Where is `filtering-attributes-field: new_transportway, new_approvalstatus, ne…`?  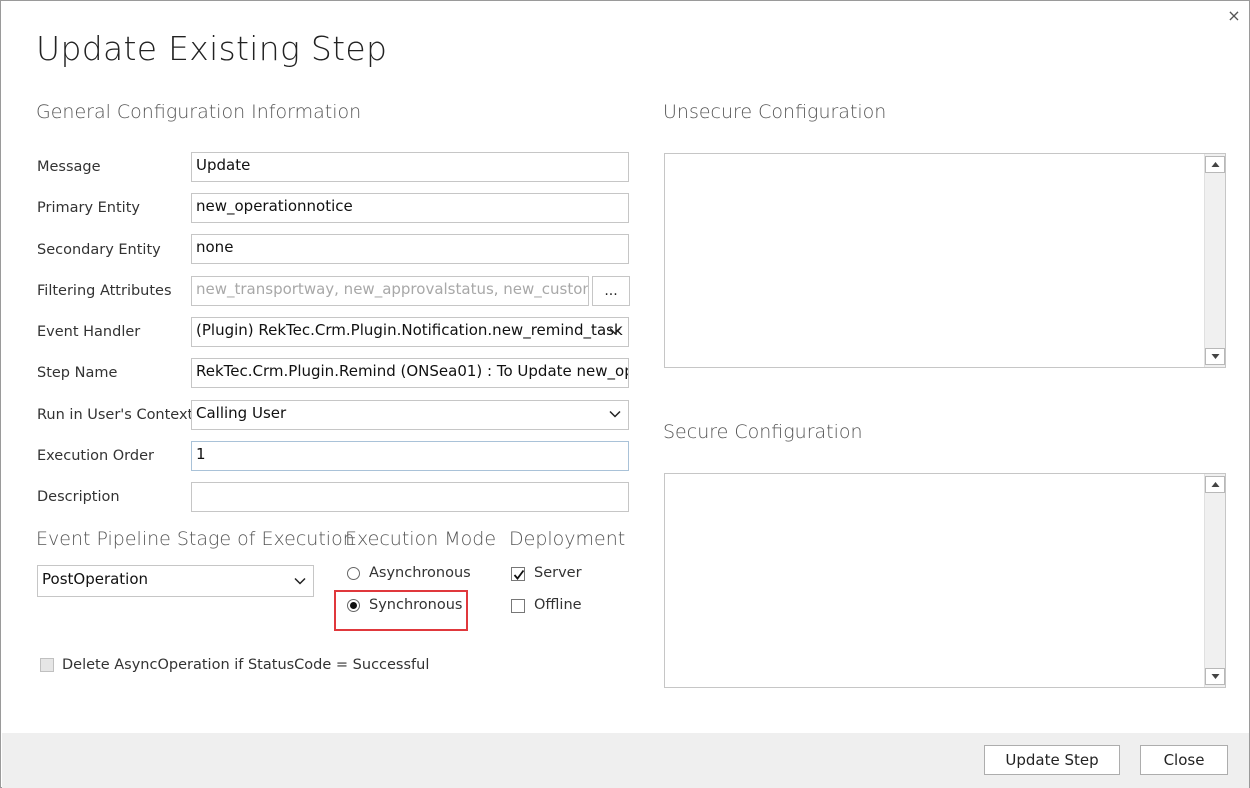 filtering-attributes-field: new_transportway, new_approvalstatus, ne… is located at coordinates (390, 291).